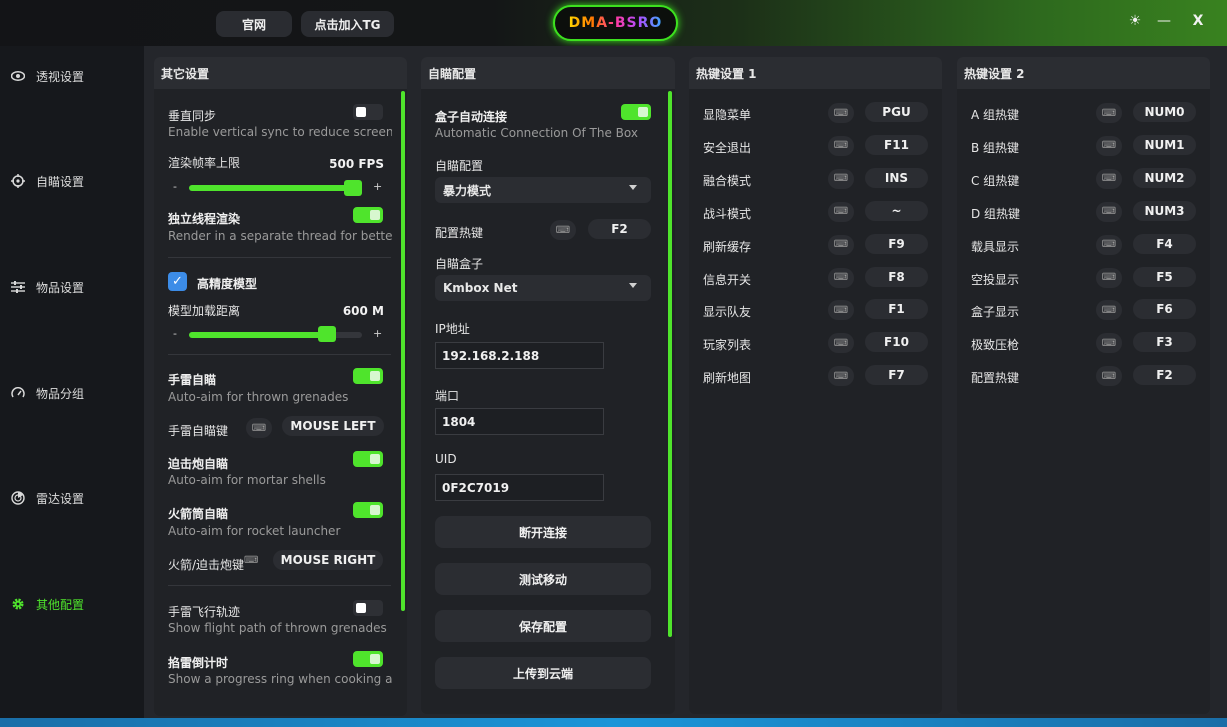 The height and width of the screenshot is (727, 1227). Describe the element at coordinates (18, 181) in the screenshot. I see `crosshair-icon` at that location.